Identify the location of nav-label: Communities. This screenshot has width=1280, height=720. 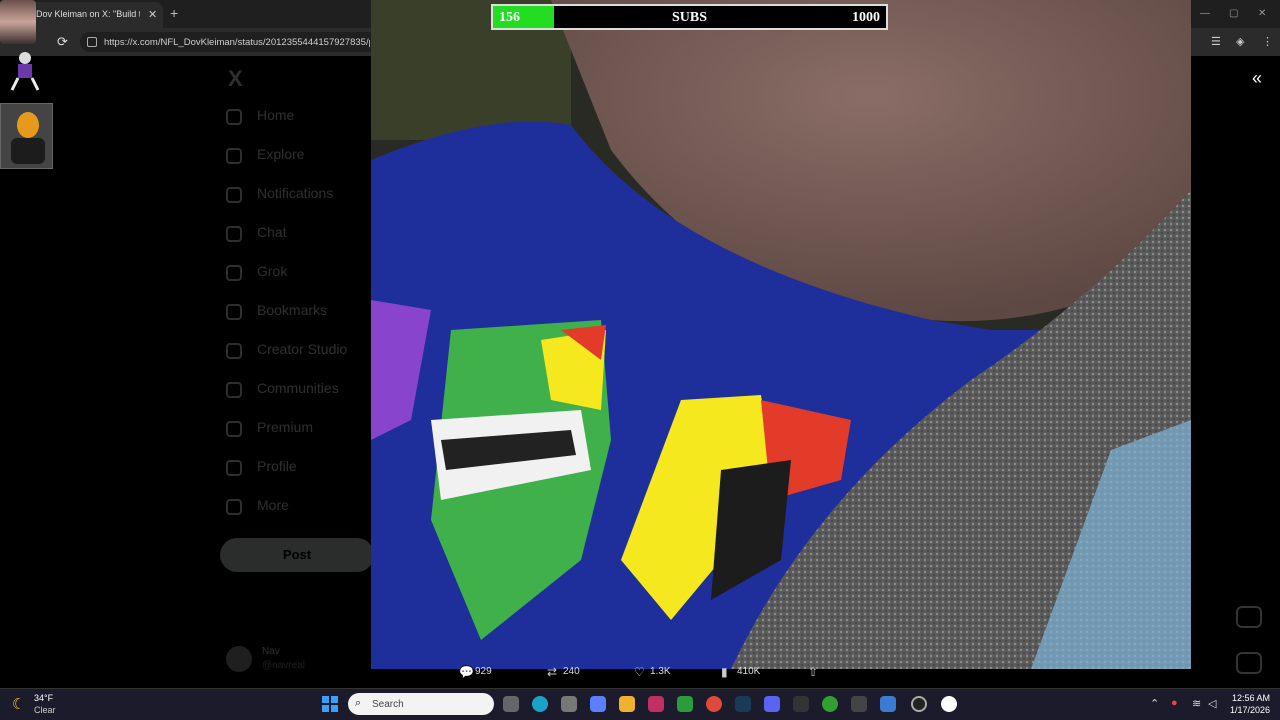
(298, 388).